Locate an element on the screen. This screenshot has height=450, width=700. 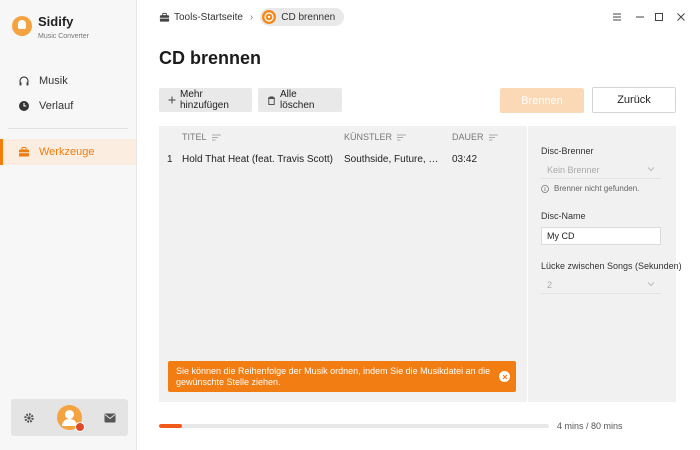
sidebar-divider is located at coordinates (68, 128).